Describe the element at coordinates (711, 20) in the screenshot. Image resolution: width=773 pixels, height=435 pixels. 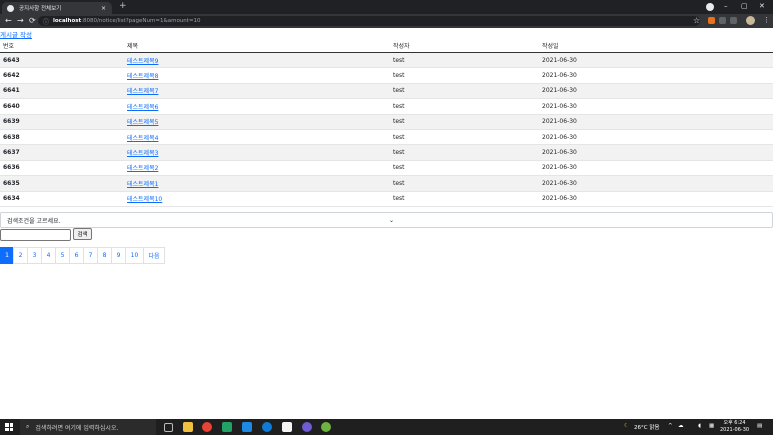
I see `extension-icon` at that location.